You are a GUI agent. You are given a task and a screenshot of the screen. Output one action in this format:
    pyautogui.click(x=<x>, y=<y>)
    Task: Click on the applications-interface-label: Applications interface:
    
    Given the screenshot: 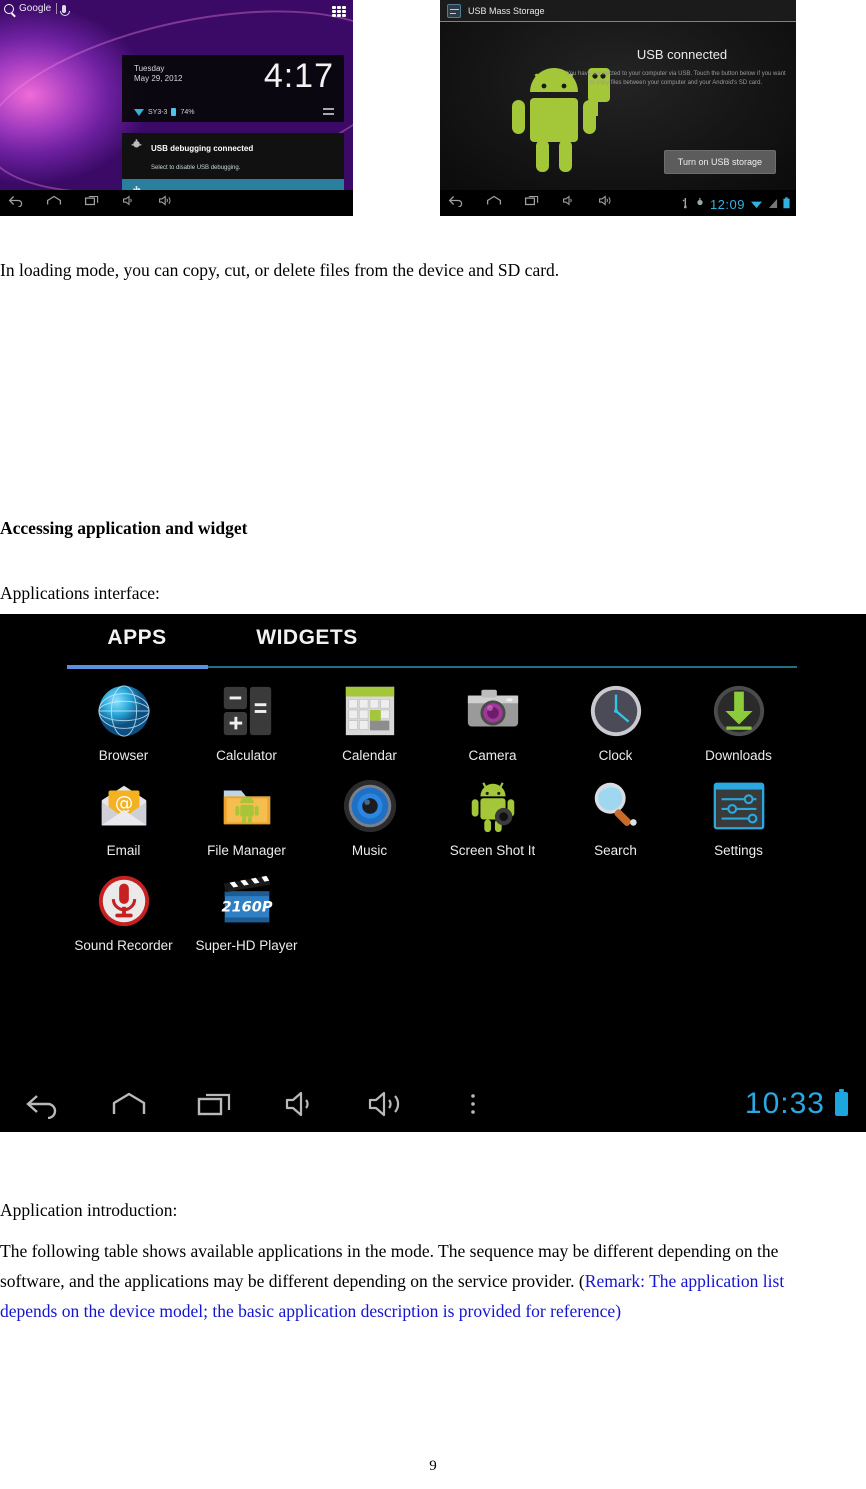 What is the action you would take?
    pyautogui.click(x=80, y=593)
    